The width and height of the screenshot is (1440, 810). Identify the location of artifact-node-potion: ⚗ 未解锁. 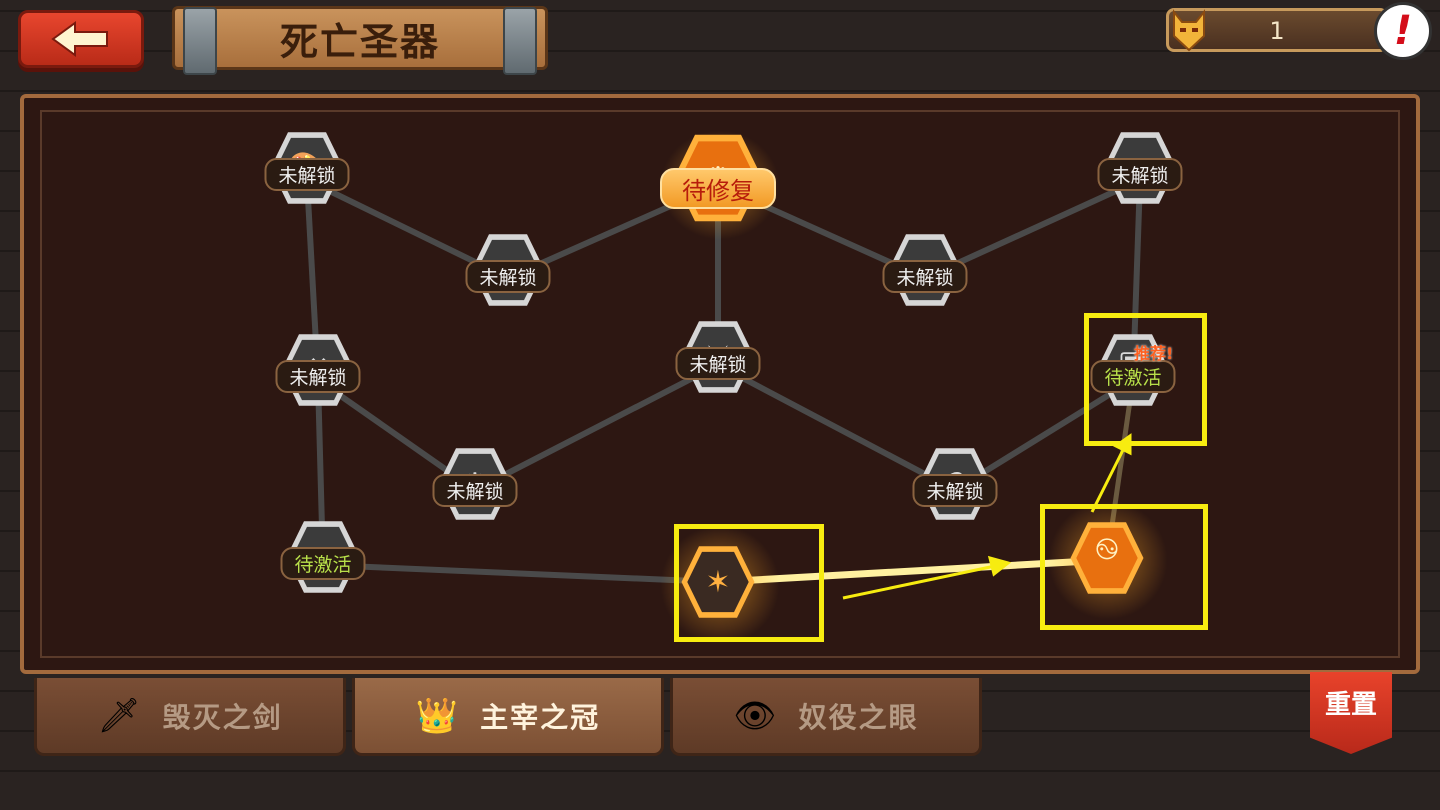
(955, 484).